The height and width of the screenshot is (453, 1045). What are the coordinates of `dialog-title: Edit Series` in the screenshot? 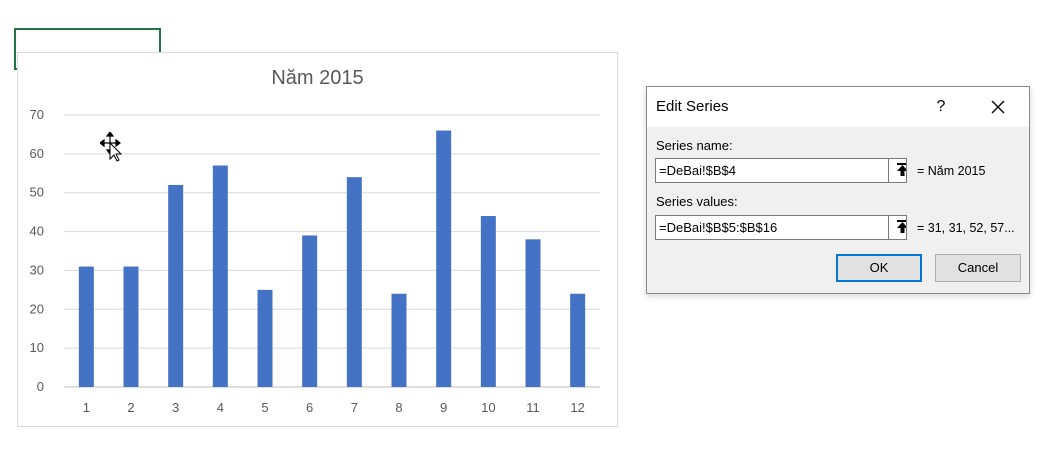 It's located at (692, 106).